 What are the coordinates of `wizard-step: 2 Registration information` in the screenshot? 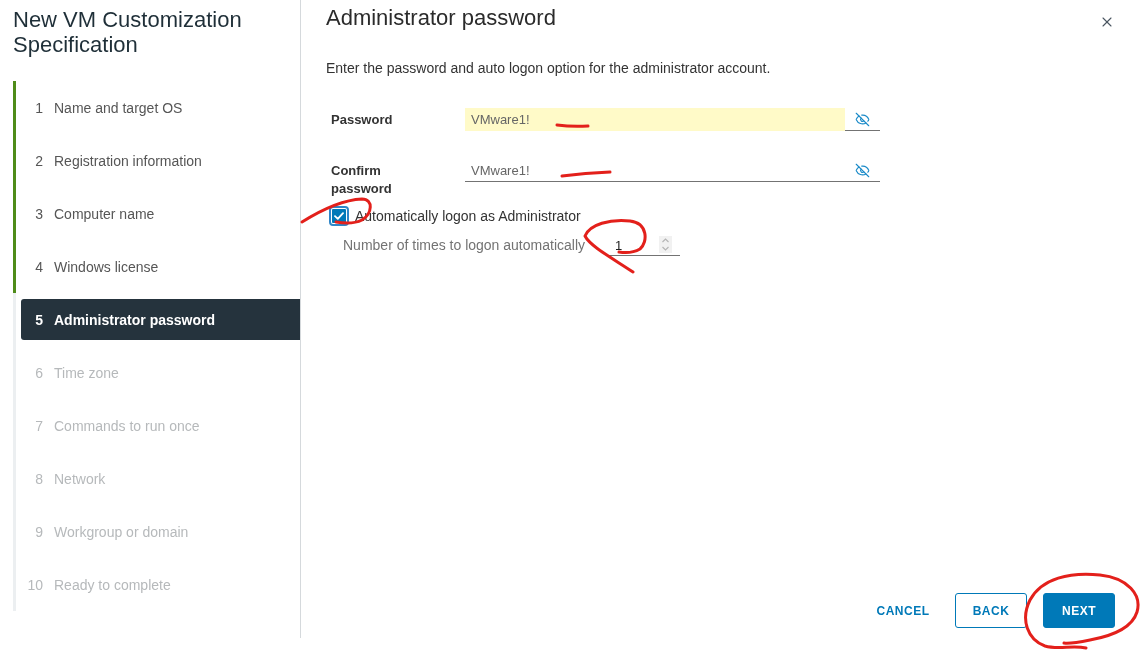 It's located at (160, 160).